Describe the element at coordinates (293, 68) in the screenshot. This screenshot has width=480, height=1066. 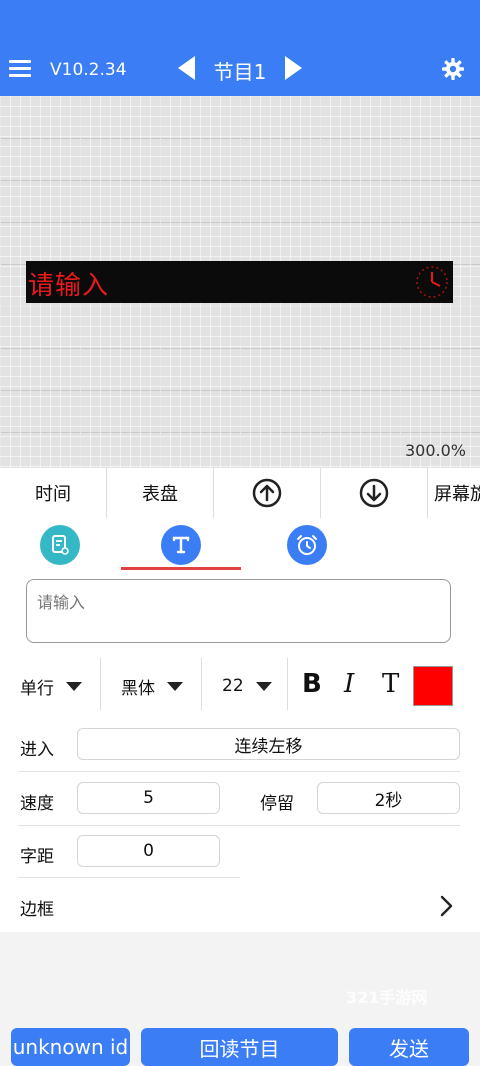
I see `next-program-icon` at that location.